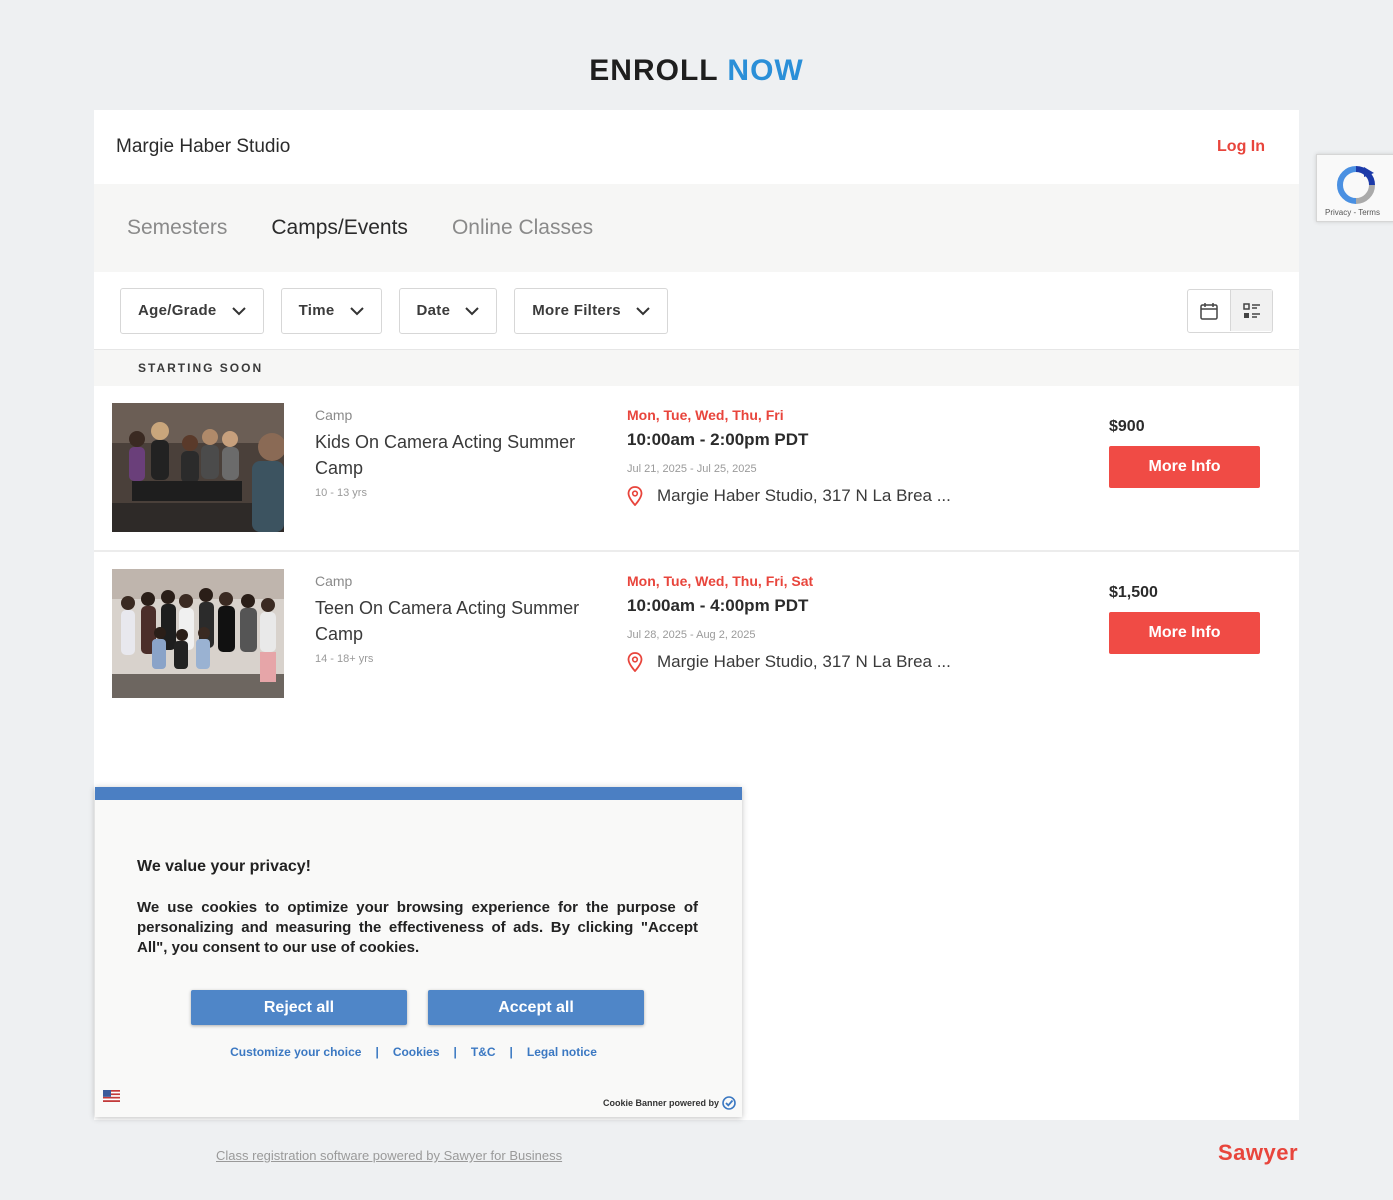 Image resolution: width=1393 pixels, height=1200 pixels. What do you see at coordinates (692, 469) in the screenshot?
I see `class-dates: Jul 21, 2025 - Jul 25, 2025` at bounding box center [692, 469].